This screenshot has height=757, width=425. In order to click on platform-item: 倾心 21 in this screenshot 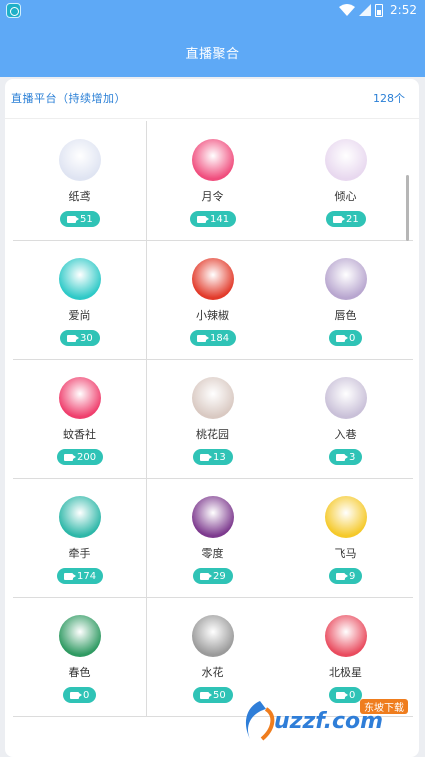, I will do `click(345, 180)`.